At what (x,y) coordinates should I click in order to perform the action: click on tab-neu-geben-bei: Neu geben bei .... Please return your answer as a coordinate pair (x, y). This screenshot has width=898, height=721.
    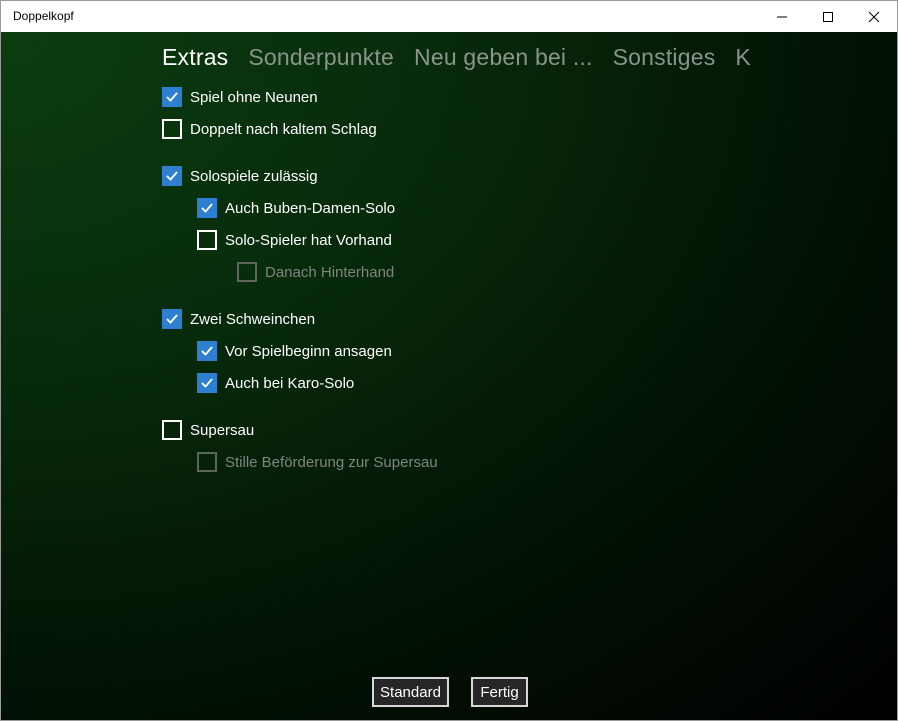
    Looking at the image, I should click on (503, 57).